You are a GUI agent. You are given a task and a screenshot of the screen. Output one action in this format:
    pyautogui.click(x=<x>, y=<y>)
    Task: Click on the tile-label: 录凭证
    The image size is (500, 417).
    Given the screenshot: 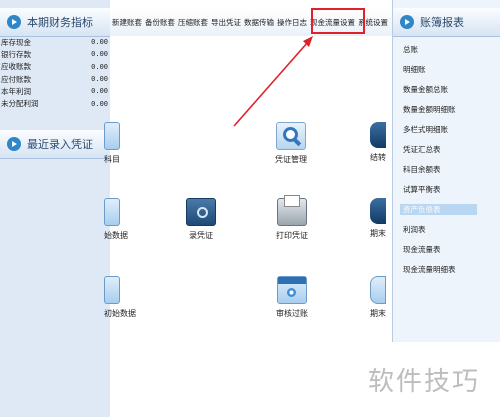 What is the action you would take?
    pyautogui.click(x=201, y=235)
    